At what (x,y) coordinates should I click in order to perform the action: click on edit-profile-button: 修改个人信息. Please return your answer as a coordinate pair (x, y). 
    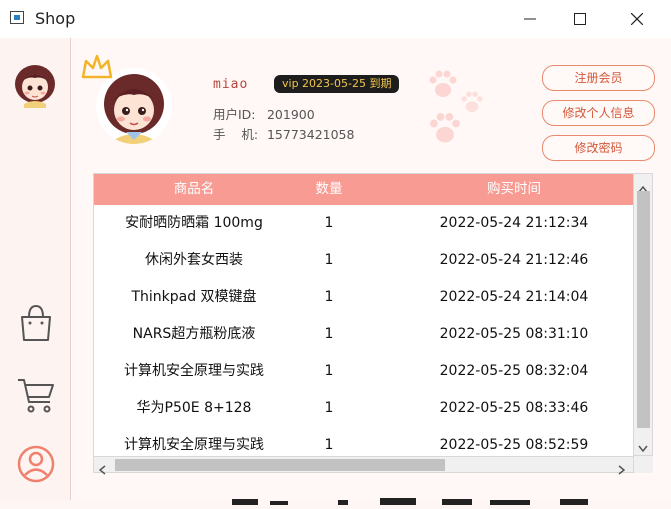
    Looking at the image, I should click on (598, 113).